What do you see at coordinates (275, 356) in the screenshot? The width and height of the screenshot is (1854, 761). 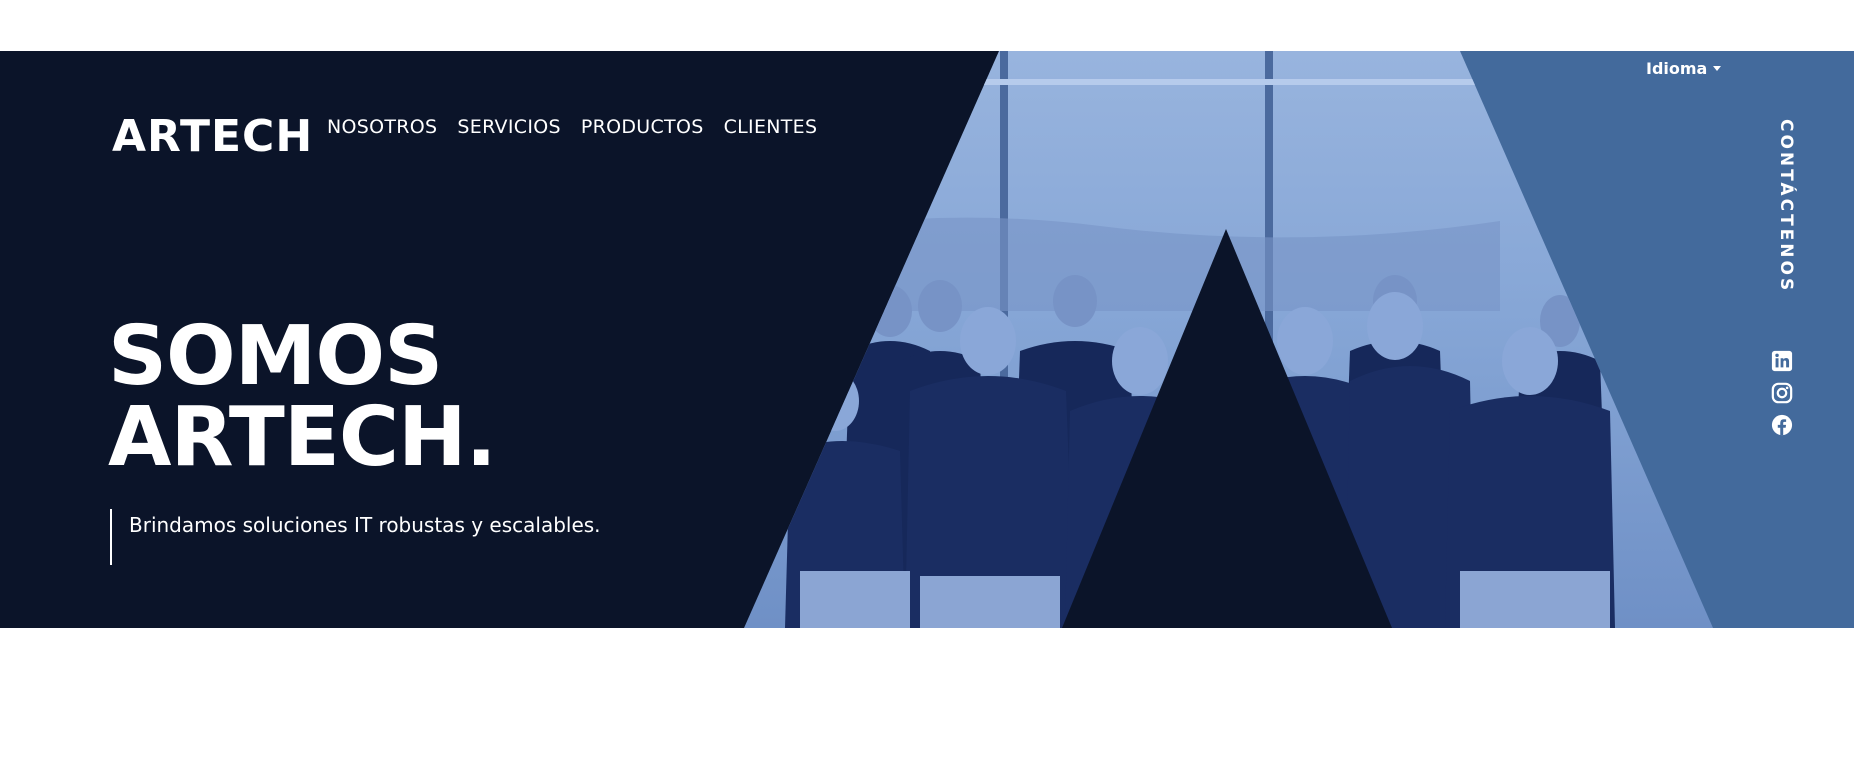 I see `headline-line-1: SOMOS` at bounding box center [275, 356].